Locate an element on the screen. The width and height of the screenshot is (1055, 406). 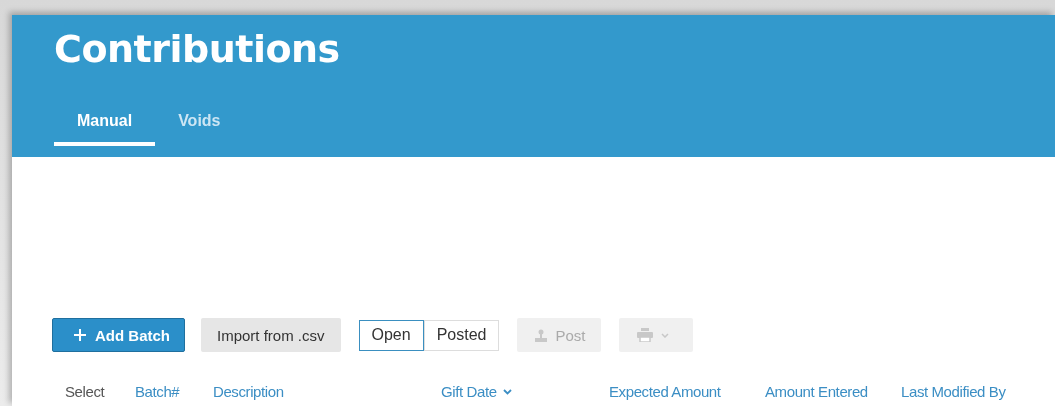
column-header: Last Modified By is located at coordinates (953, 391).